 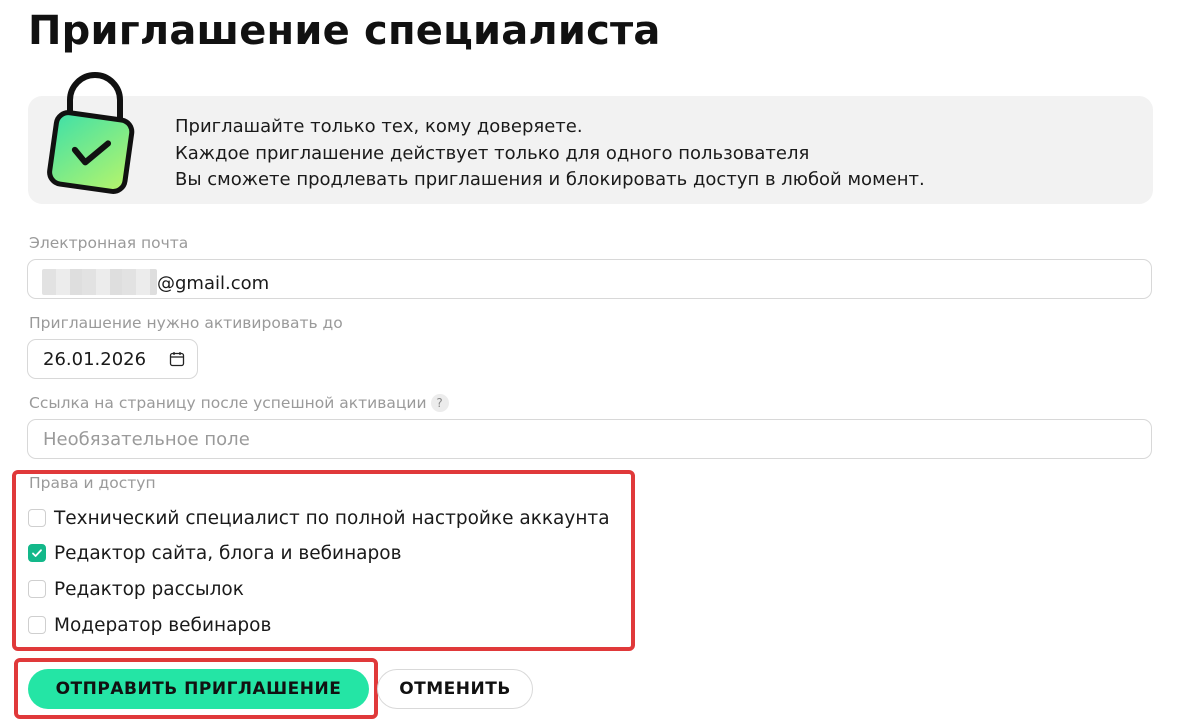 I want to click on redirect-placeholder: Необязательное поле, so click(x=146, y=439).